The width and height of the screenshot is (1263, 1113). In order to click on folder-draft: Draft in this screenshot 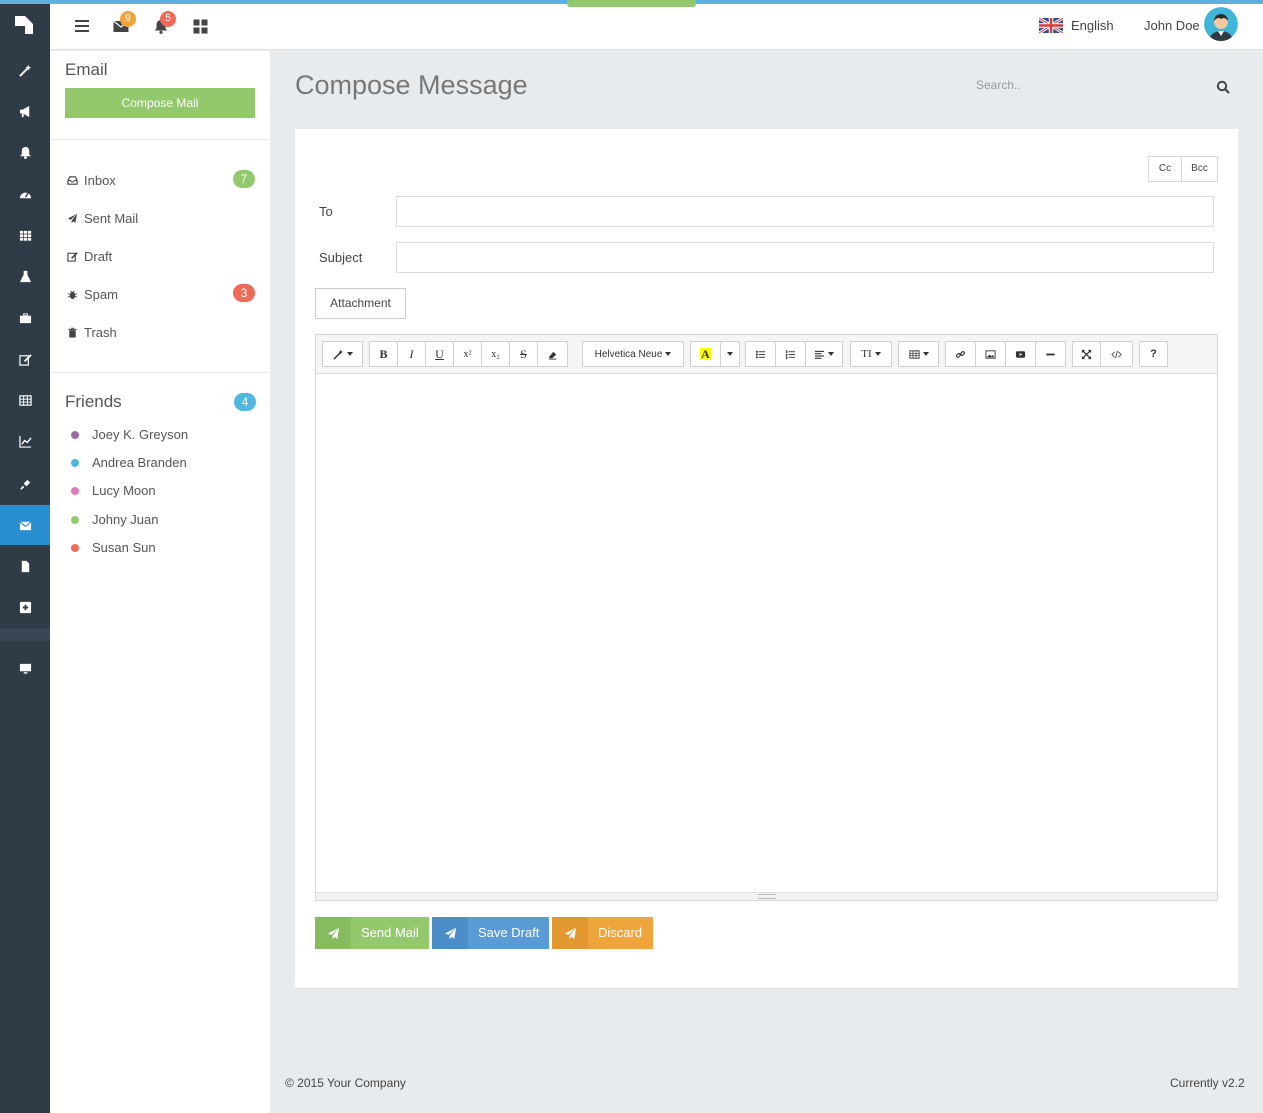, I will do `click(161, 256)`.